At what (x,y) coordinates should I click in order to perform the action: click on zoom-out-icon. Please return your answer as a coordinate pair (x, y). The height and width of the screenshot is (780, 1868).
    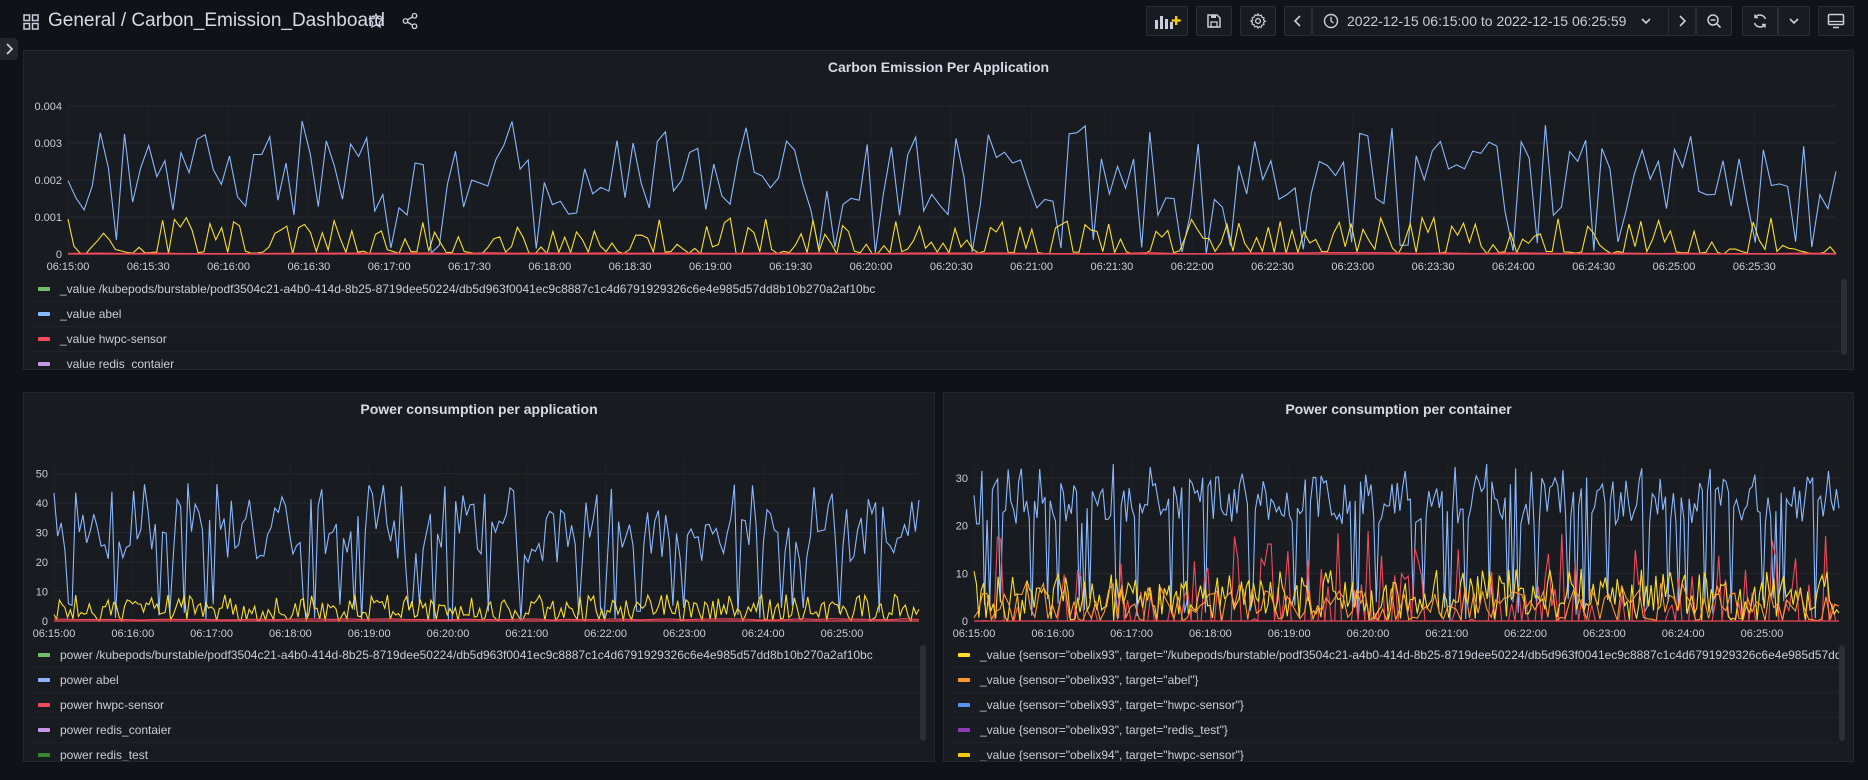
    Looking at the image, I should click on (1714, 21).